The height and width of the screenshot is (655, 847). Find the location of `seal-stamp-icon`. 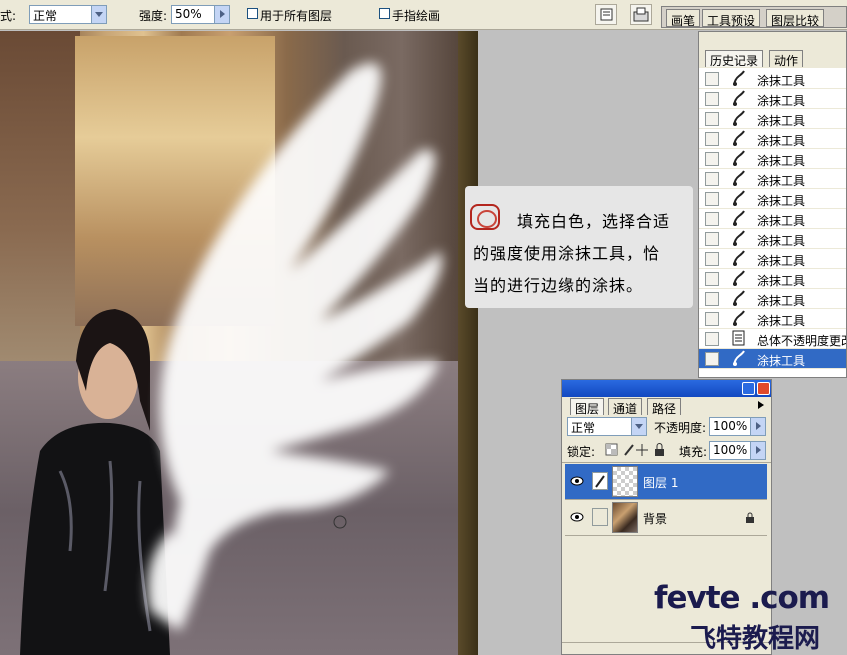

seal-stamp-icon is located at coordinates (485, 217).